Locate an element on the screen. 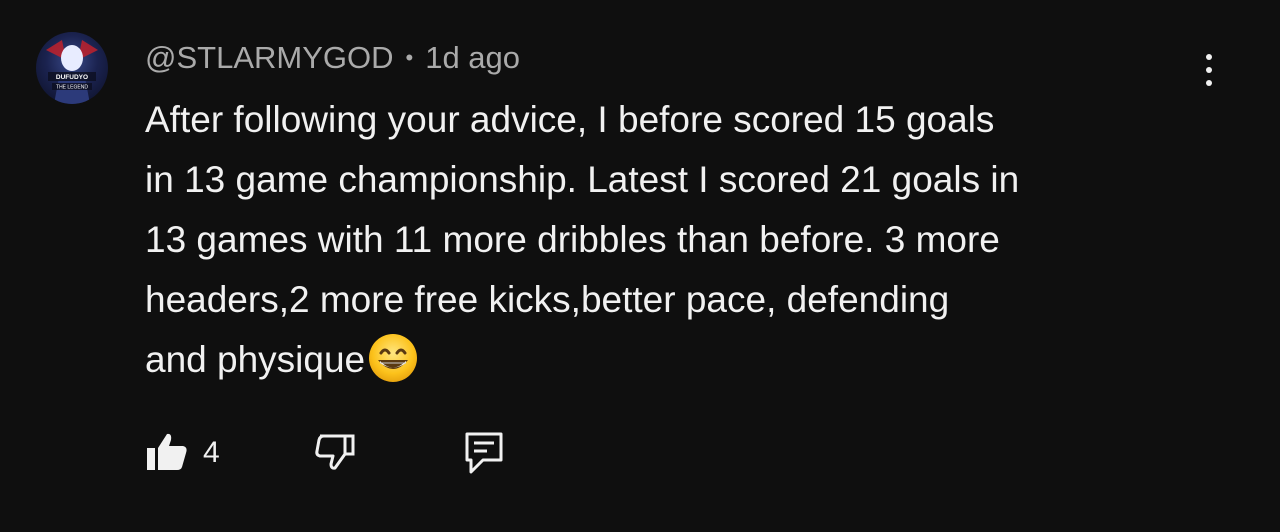 This screenshot has height=532, width=1280. comment-text-last-line: and physique is located at coordinates (685, 360).